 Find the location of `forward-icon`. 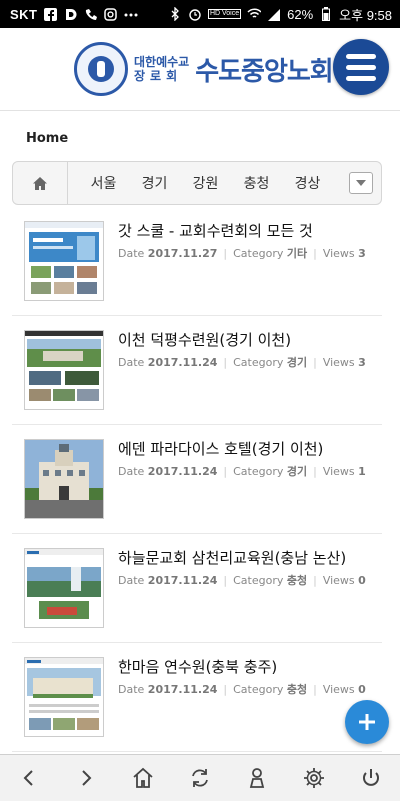

forward-icon is located at coordinates (86, 778).